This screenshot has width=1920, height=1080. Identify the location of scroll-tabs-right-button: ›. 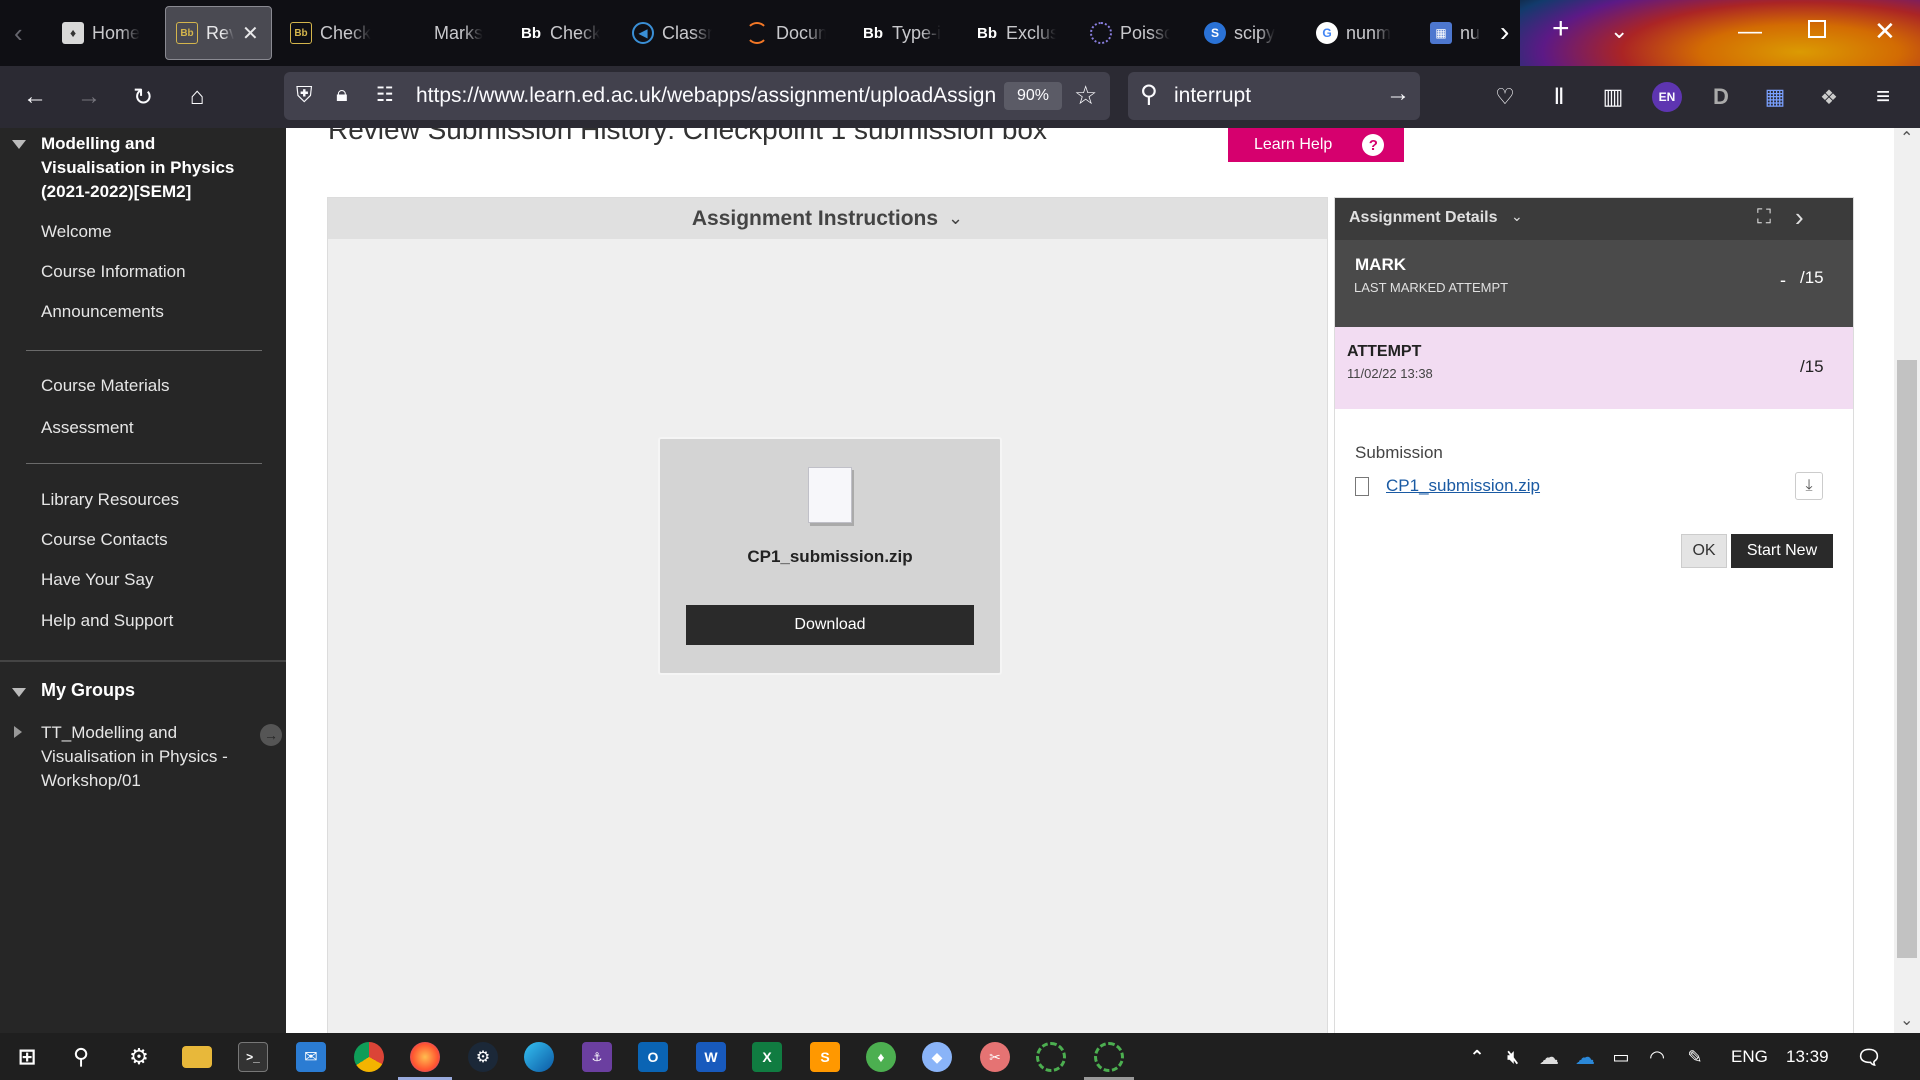
(1504, 32).